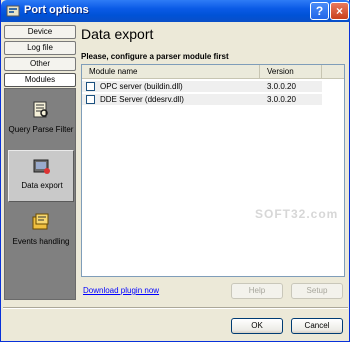 This screenshot has width=350, height=342. Describe the element at coordinates (297, 214) in the screenshot. I see `watermark: SOFT32.com` at that location.